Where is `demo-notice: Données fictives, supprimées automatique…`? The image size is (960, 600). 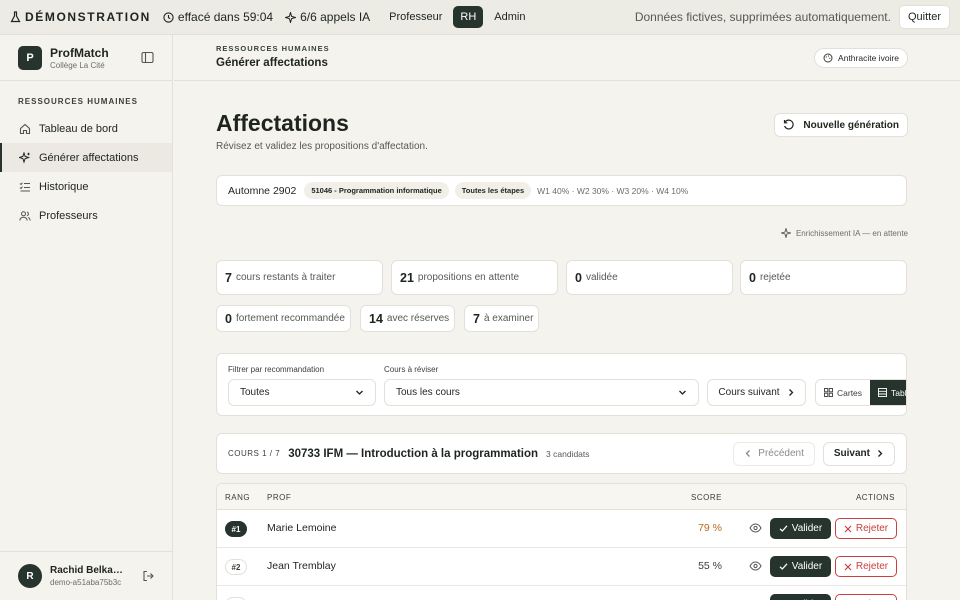
demo-notice: Données fictives, supprimées automatique… is located at coordinates (762, 17).